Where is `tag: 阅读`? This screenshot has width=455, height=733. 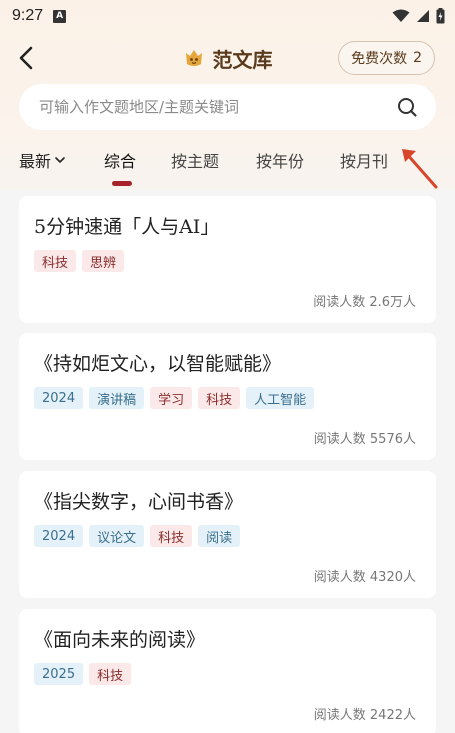 tag: 阅读 is located at coordinates (219, 536).